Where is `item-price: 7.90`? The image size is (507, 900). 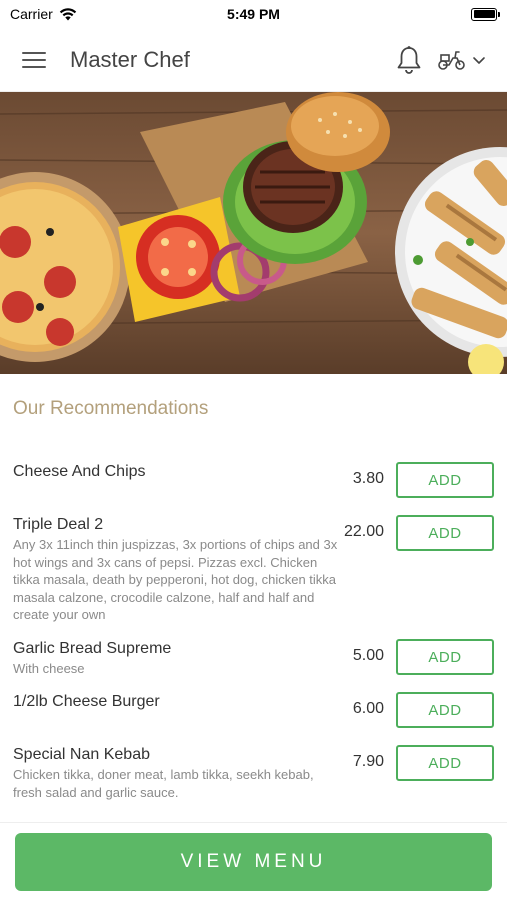 item-price: 7.90 is located at coordinates (368, 761).